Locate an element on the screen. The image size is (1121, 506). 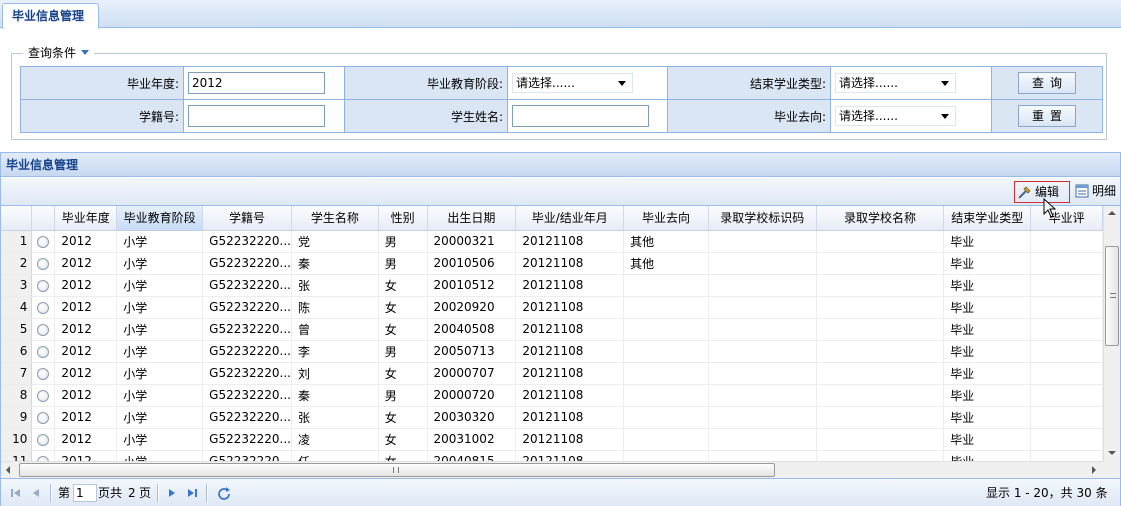
collapse-arrow-icon is located at coordinates (85, 52).